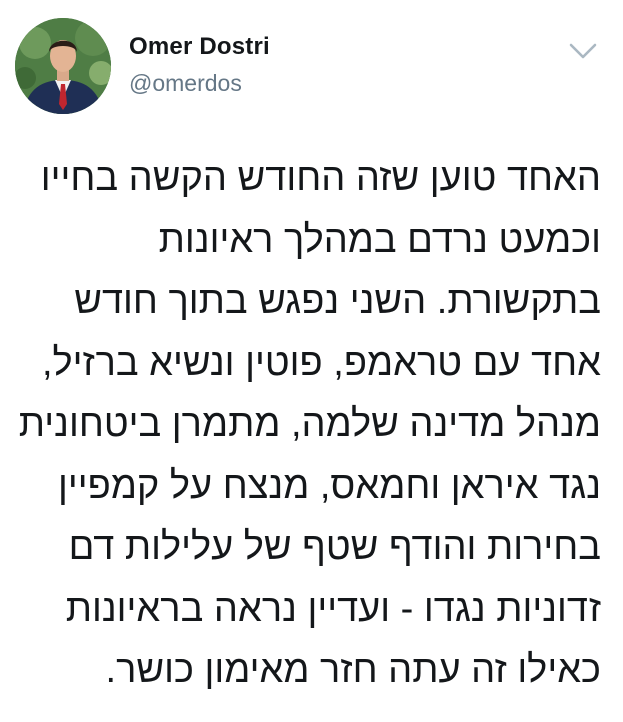 The width and height of the screenshot is (623, 722). I want to click on user-name: Omer Dostri, so click(199, 47).